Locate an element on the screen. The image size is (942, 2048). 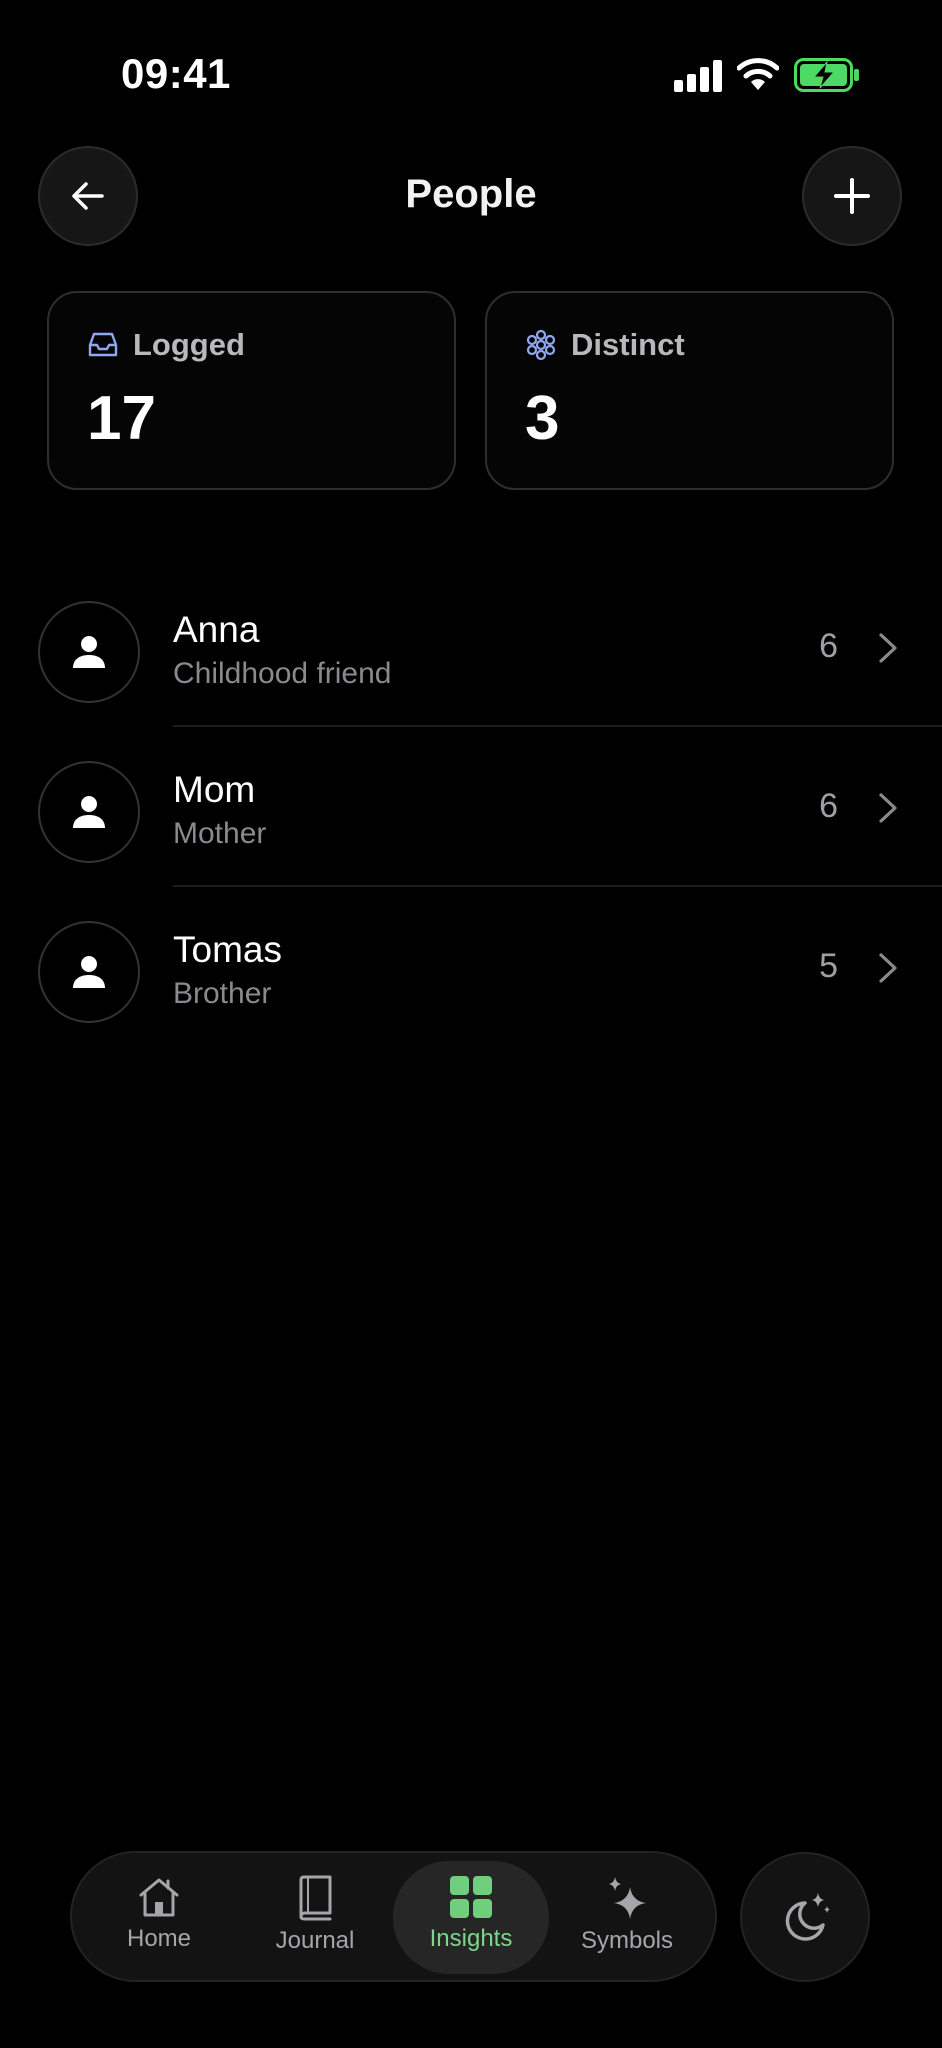
tab-label: Insights is located at coordinates (471, 1938).